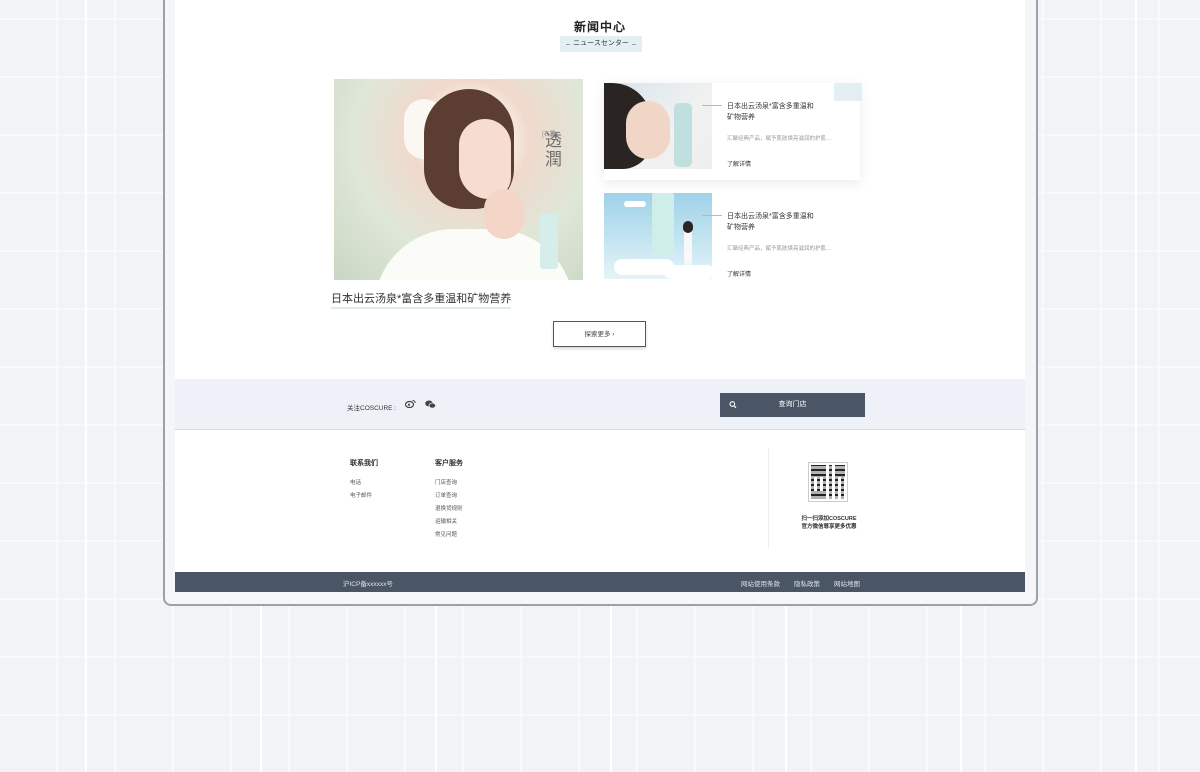 The height and width of the screenshot is (772, 1200). I want to click on footer-link-terms: 网站使用条款, so click(760, 583).